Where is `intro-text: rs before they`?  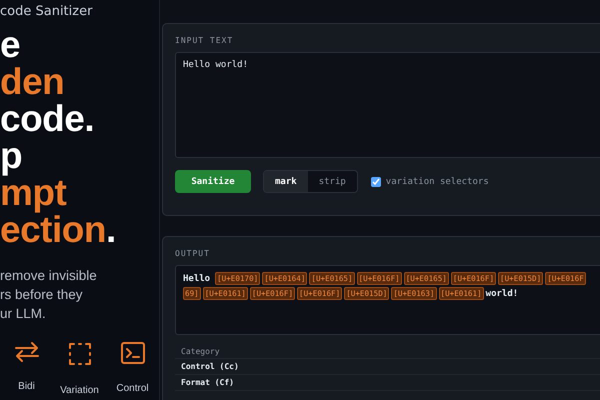
intro-text: rs before they is located at coordinates (42, 295).